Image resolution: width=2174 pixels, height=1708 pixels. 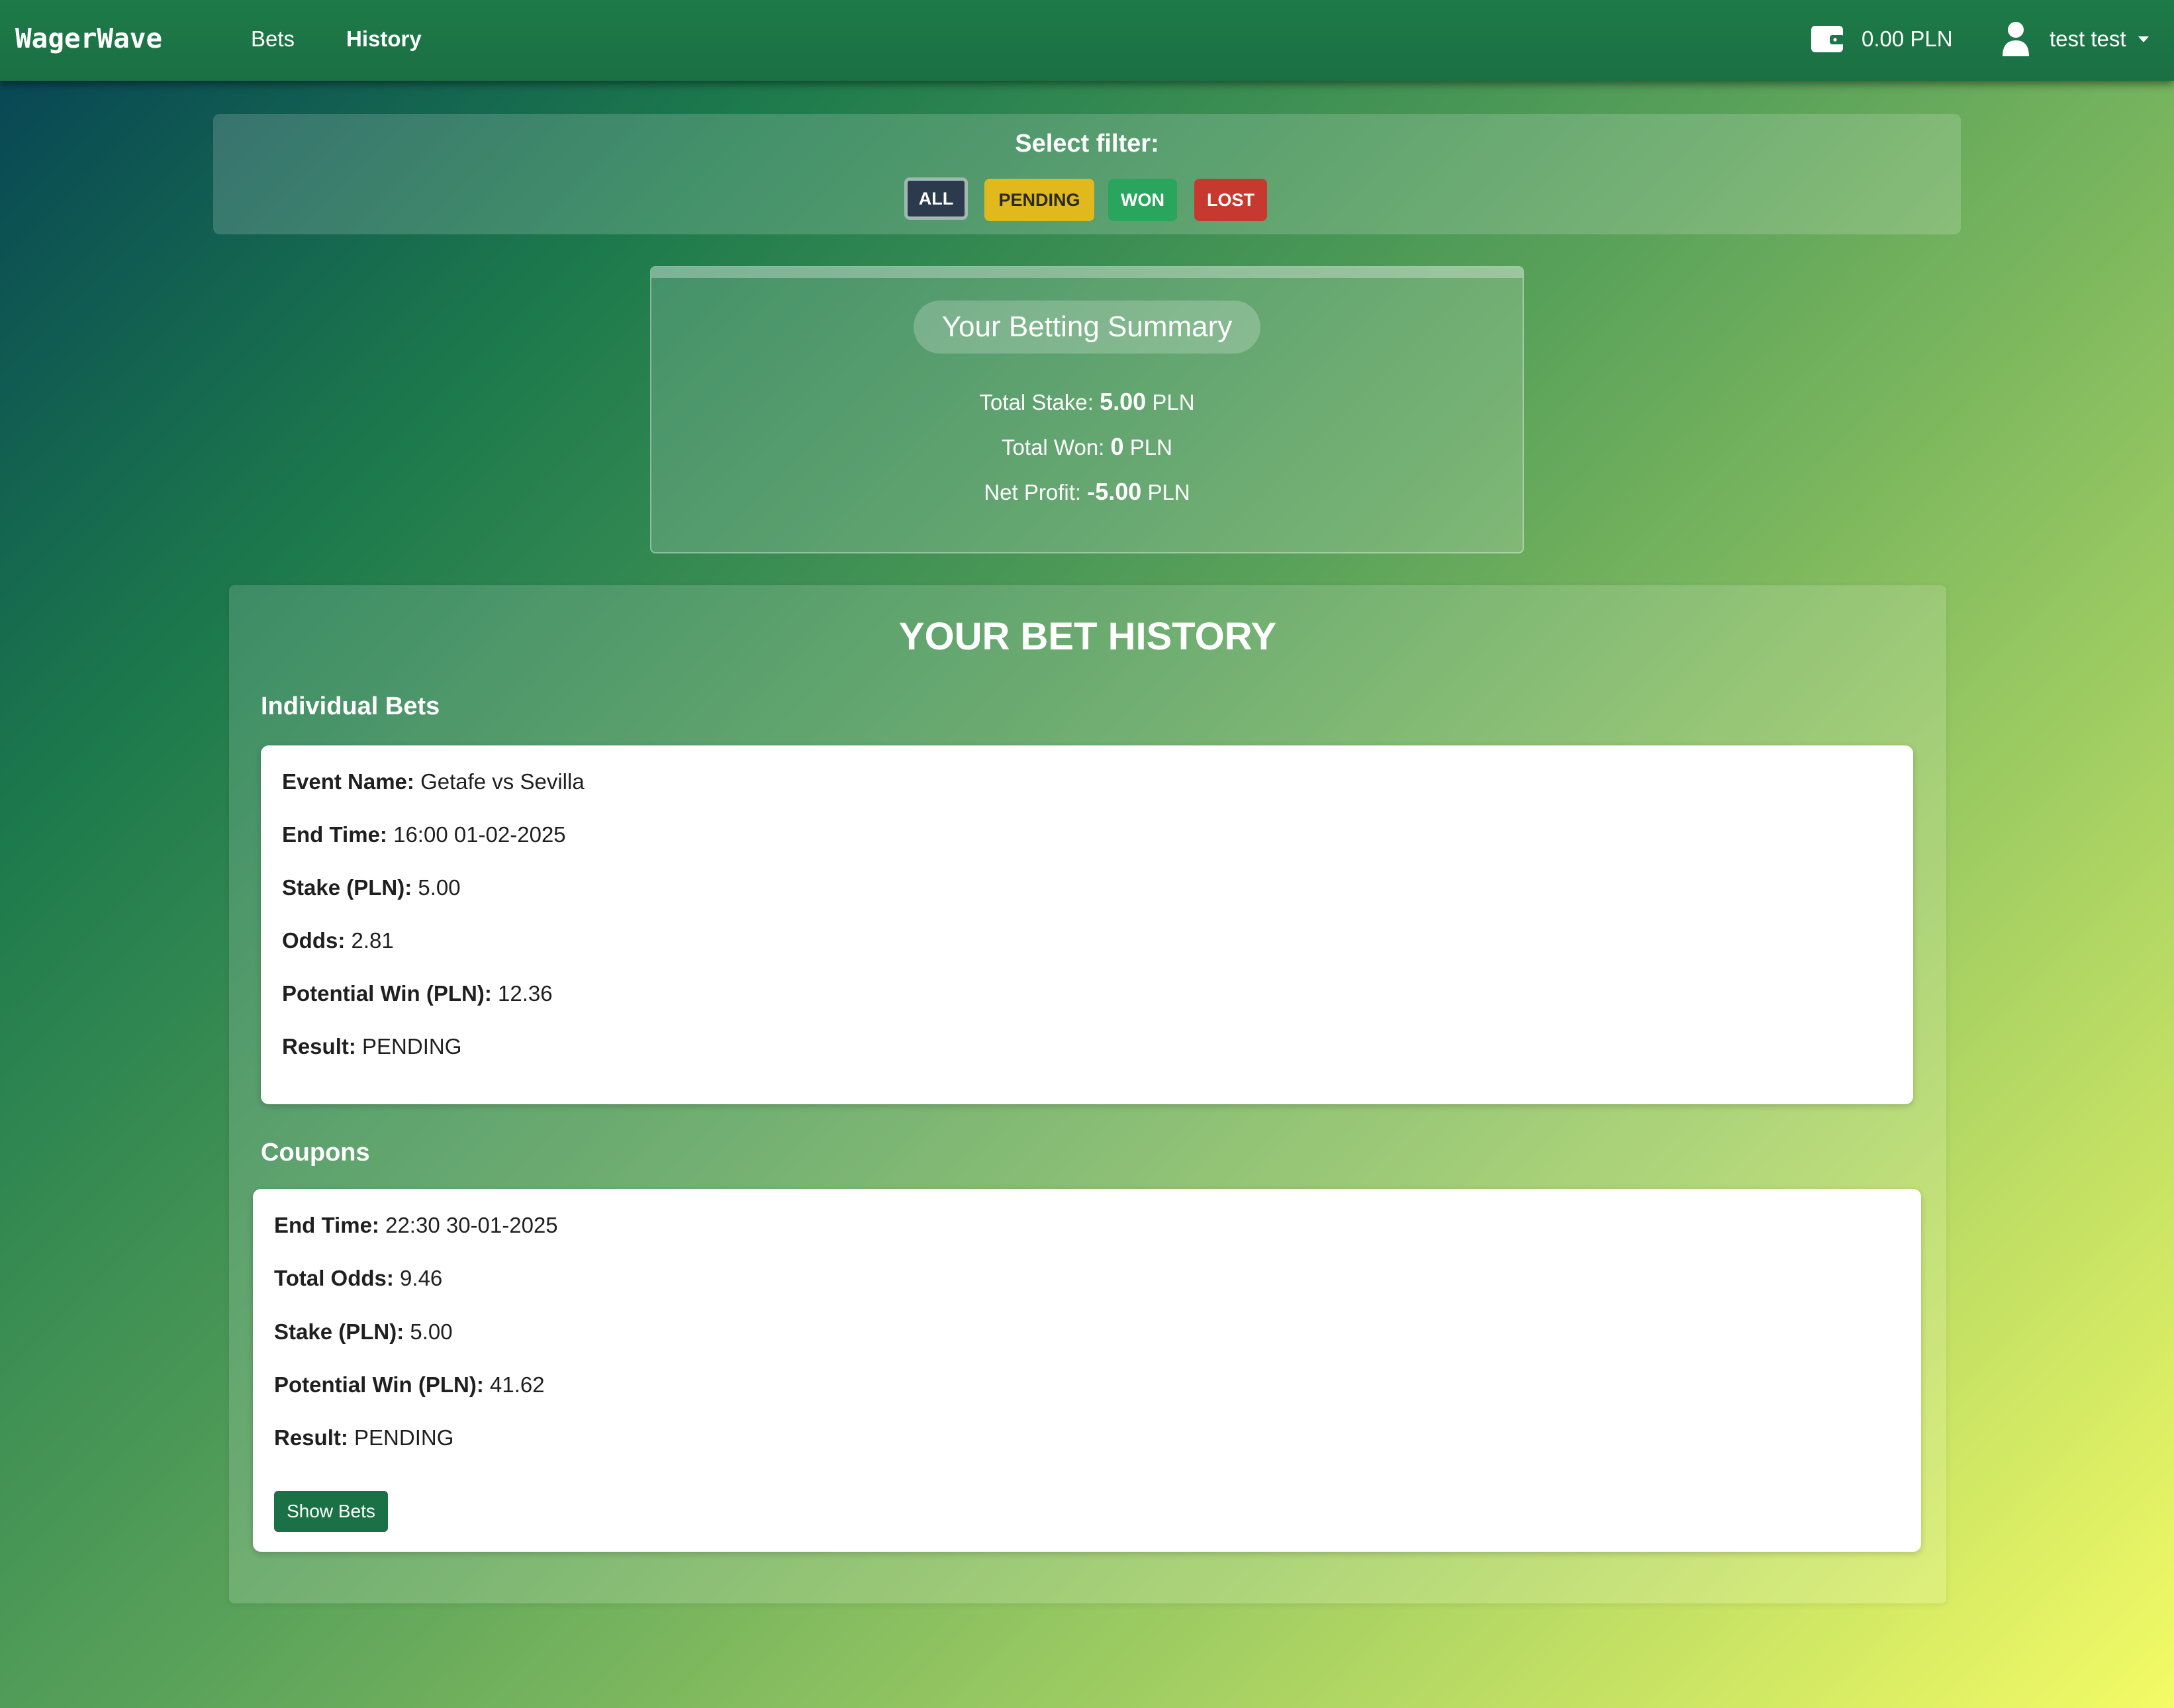 I want to click on summary-top-bar, so click(x=1087, y=272).